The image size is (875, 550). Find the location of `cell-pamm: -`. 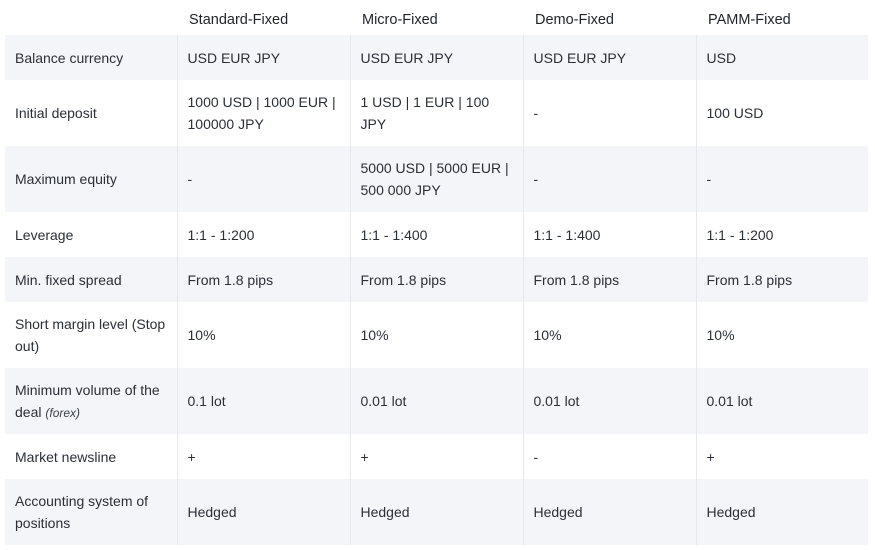

cell-pamm: - is located at coordinates (781, 179).